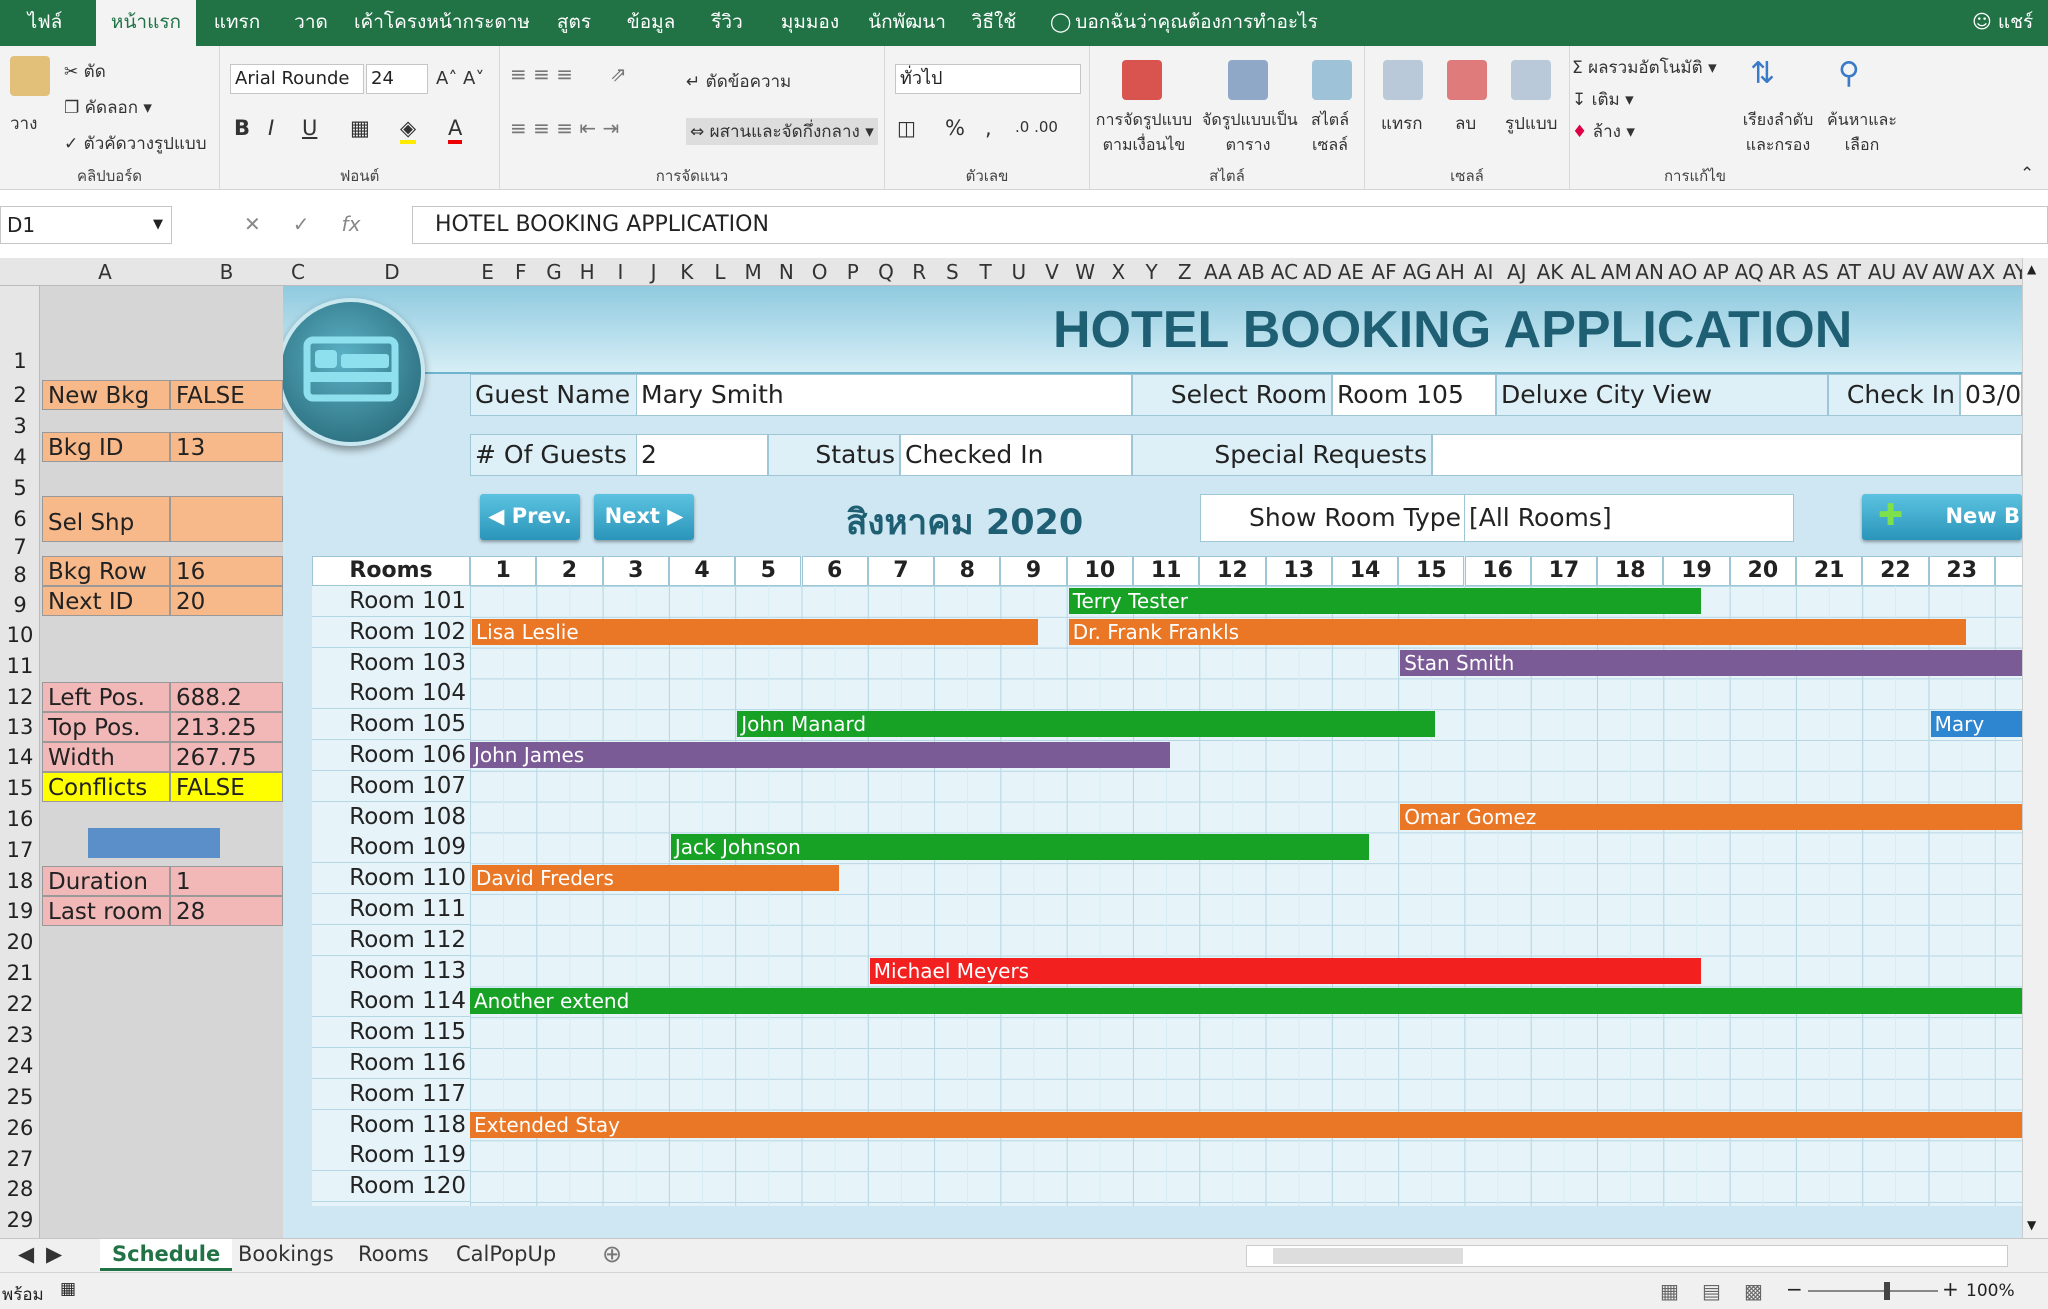  What do you see at coordinates (1991, 395) in the screenshot?
I see `check-in-field: 03/0` at bounding box center [1991, 395].